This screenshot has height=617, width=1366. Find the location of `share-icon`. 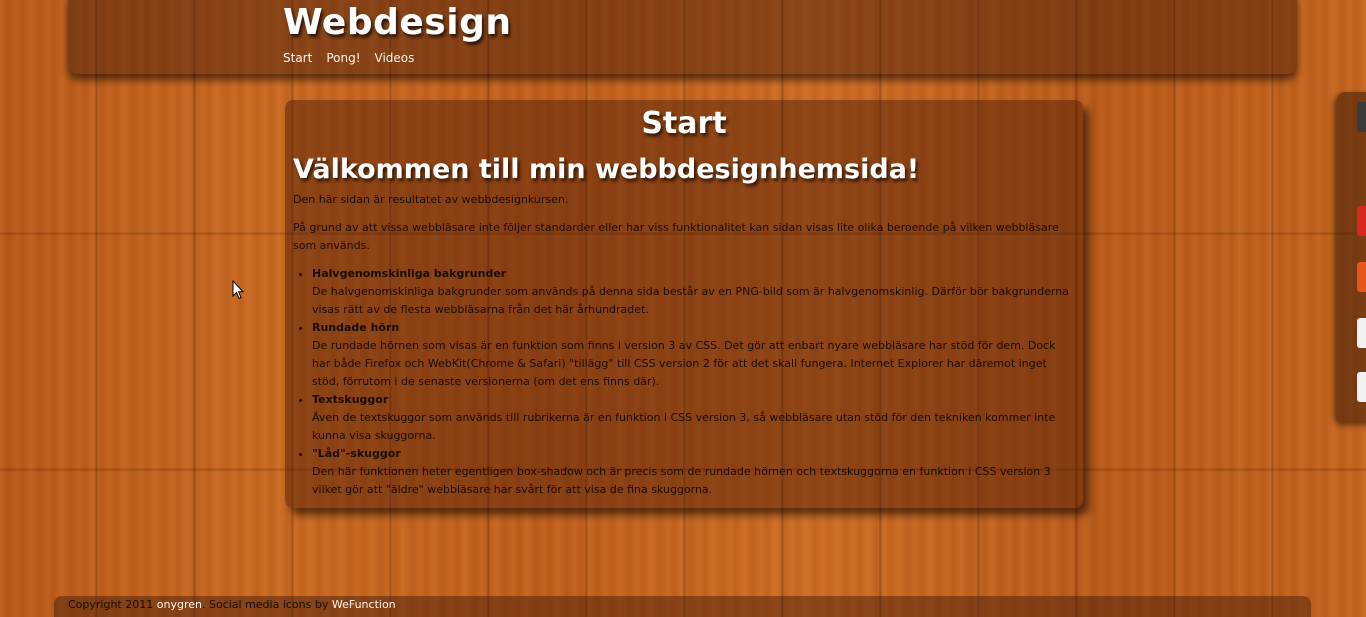

share-icon is located at coordinates (1361, 387).